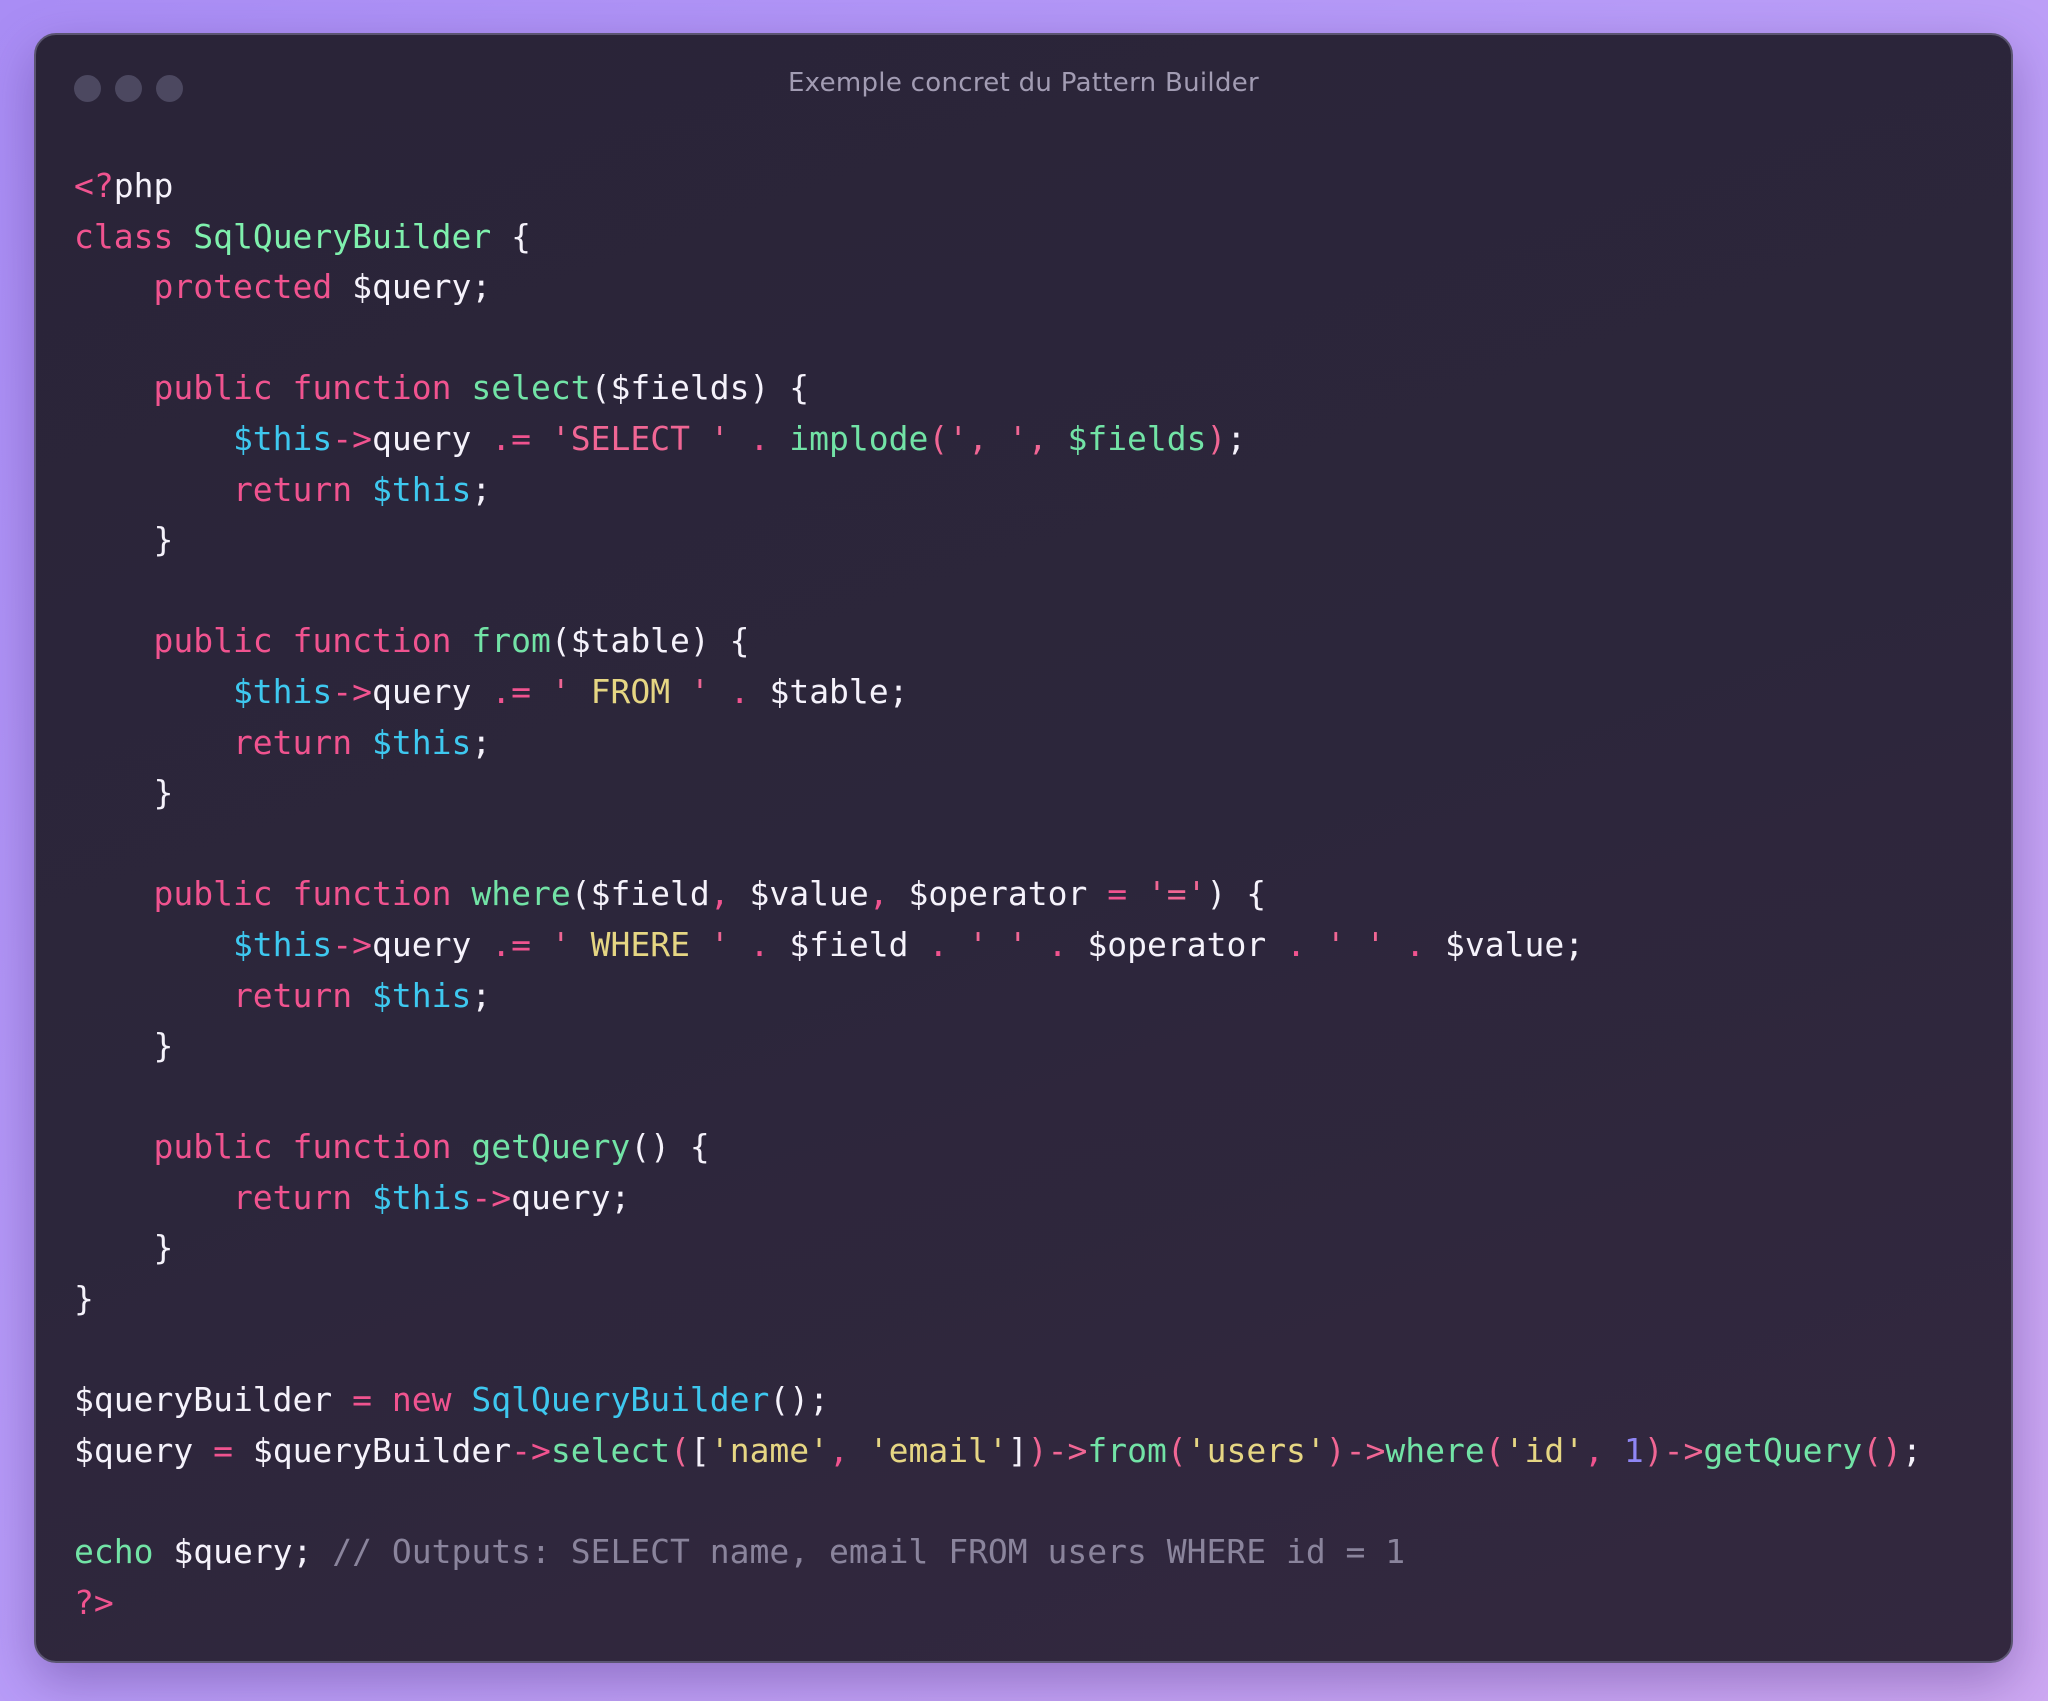 The width and height of the screenshot is (2048, 1701). What do you see at coordinates (511, 641) in the screenshot?
I see `code-token: from` at bounding box center [511, 641].